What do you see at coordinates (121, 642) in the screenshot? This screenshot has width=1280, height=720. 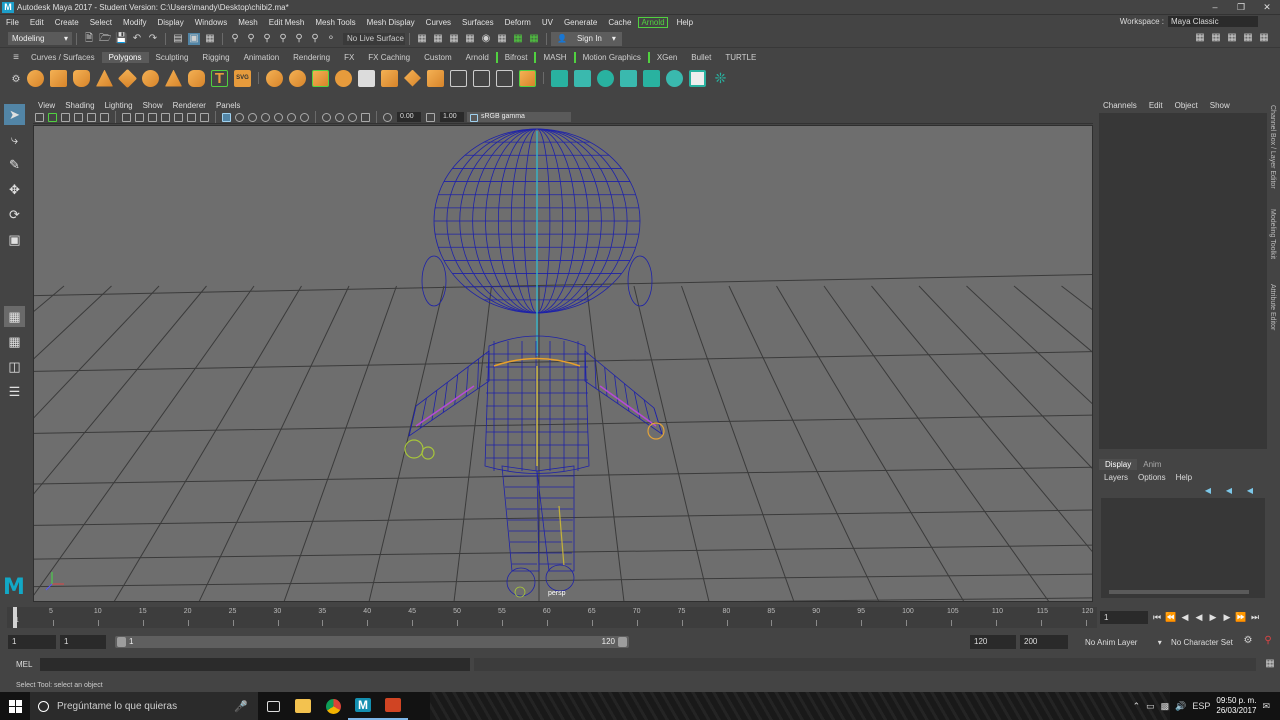 I see `range-start-handle` at bounding box center [121, 642].